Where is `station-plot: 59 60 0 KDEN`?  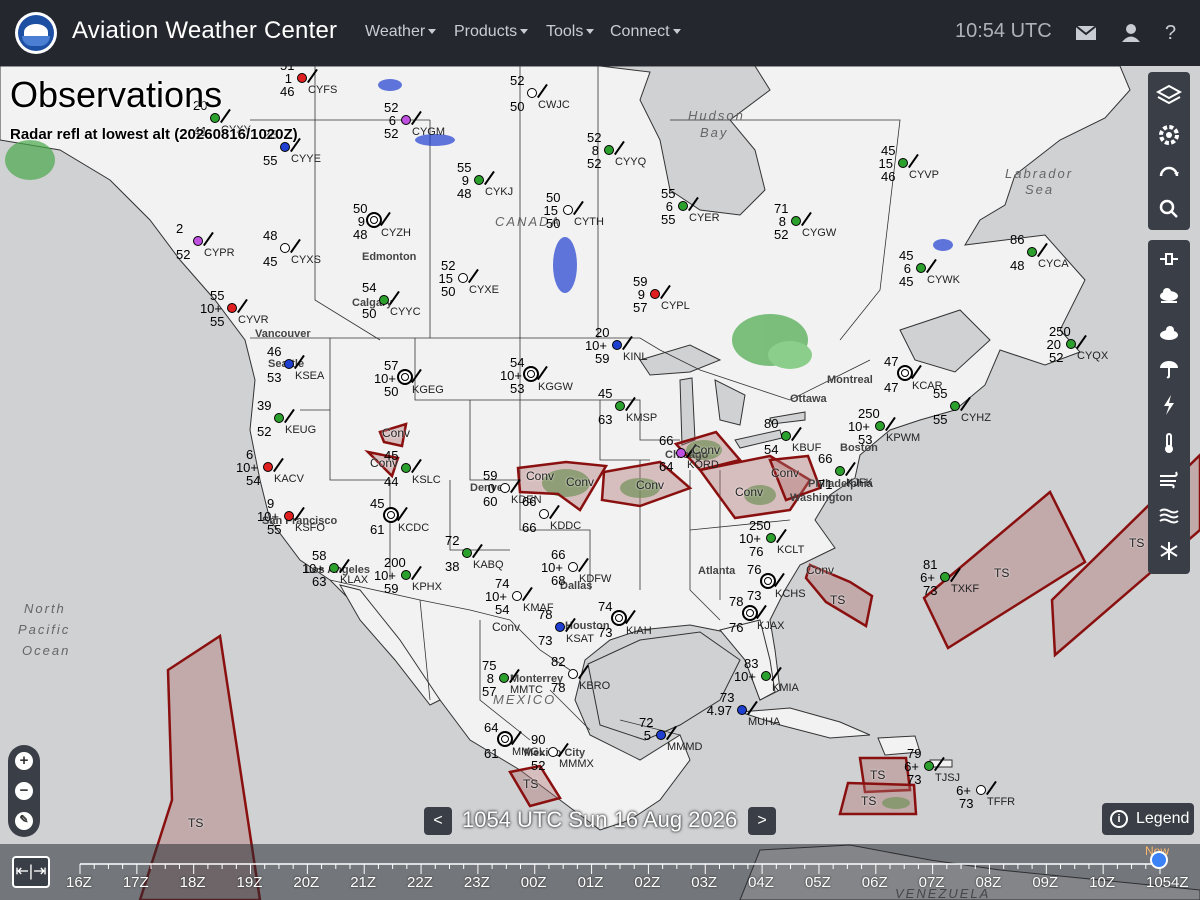 station-plot: 59 60 0 KDEN is located at coordinates (512, 488).